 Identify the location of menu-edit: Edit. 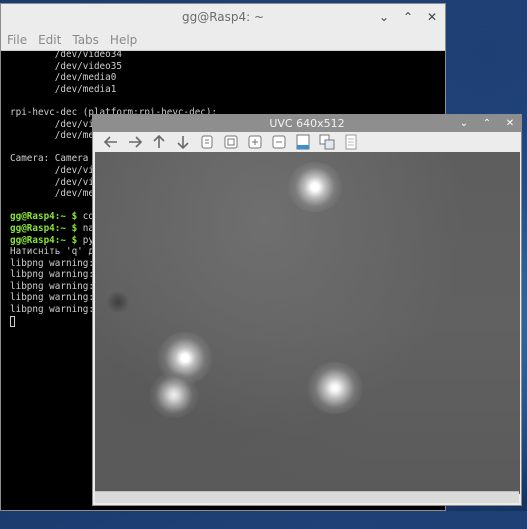
(49, 40).